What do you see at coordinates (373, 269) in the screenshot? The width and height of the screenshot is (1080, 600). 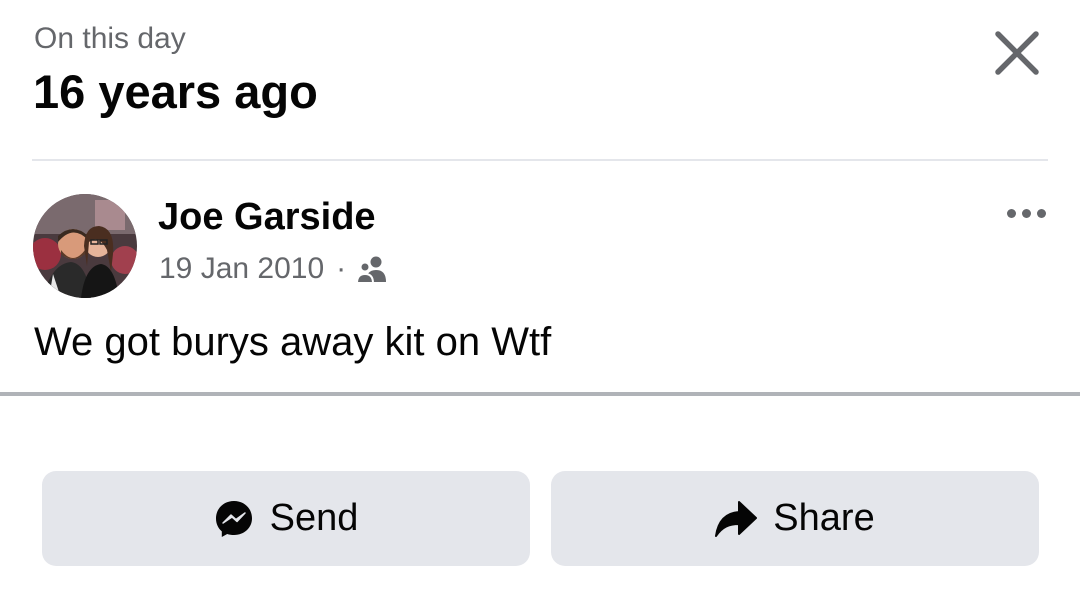 I see `friends-icon` at bounding box center [373, 269].